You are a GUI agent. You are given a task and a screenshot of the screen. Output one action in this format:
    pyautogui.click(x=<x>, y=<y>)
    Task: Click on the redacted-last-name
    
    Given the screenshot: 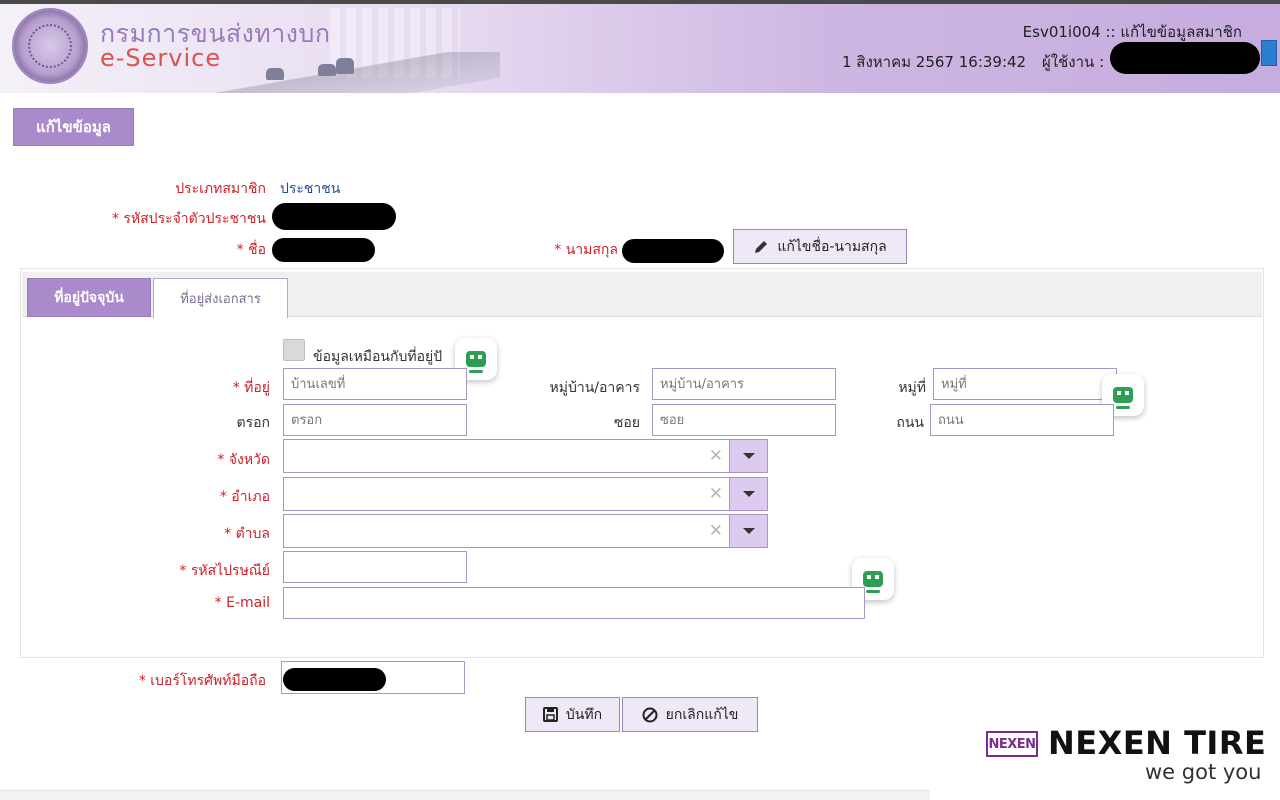 What is the action you would take?
    pyautogui.click(x=673, y=251)
    